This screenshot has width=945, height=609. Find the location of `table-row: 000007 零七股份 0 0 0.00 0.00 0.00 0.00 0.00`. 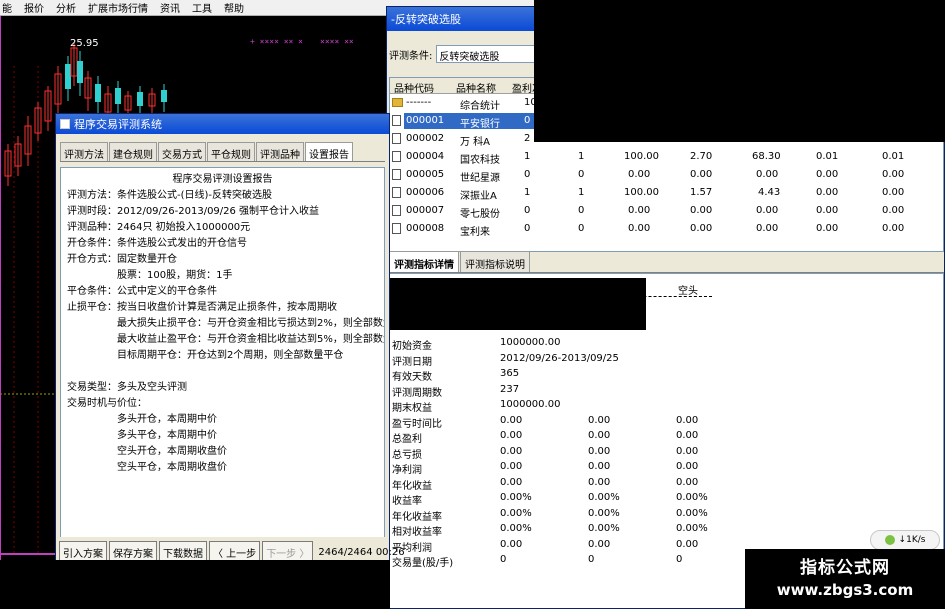

table-row: 000007 零七股份 0 0 0.00 0.00 0.00 0.00 0.00 is located at coordinates (666, 211).